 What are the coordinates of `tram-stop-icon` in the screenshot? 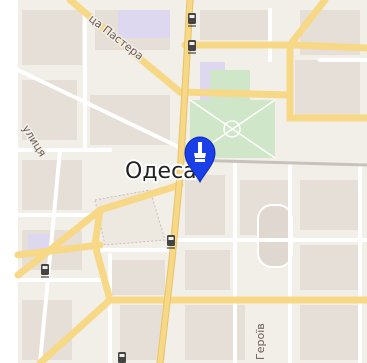 It's located at (122, 357).